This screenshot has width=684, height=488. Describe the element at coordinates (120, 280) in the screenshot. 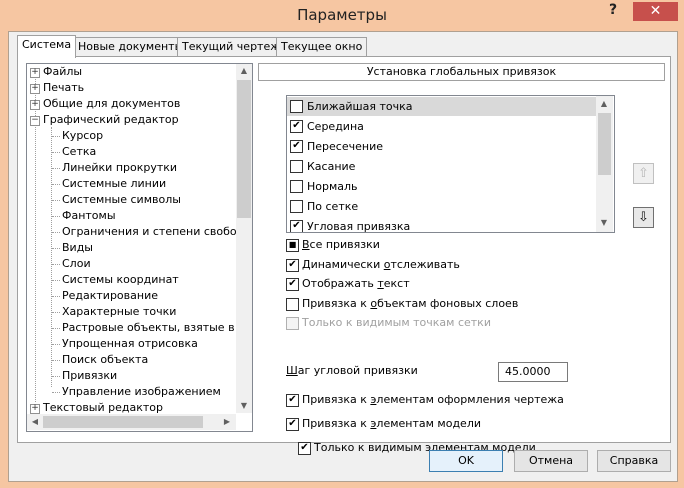

I see `tree-item-coordinate-systems: Системы координат` at that location.